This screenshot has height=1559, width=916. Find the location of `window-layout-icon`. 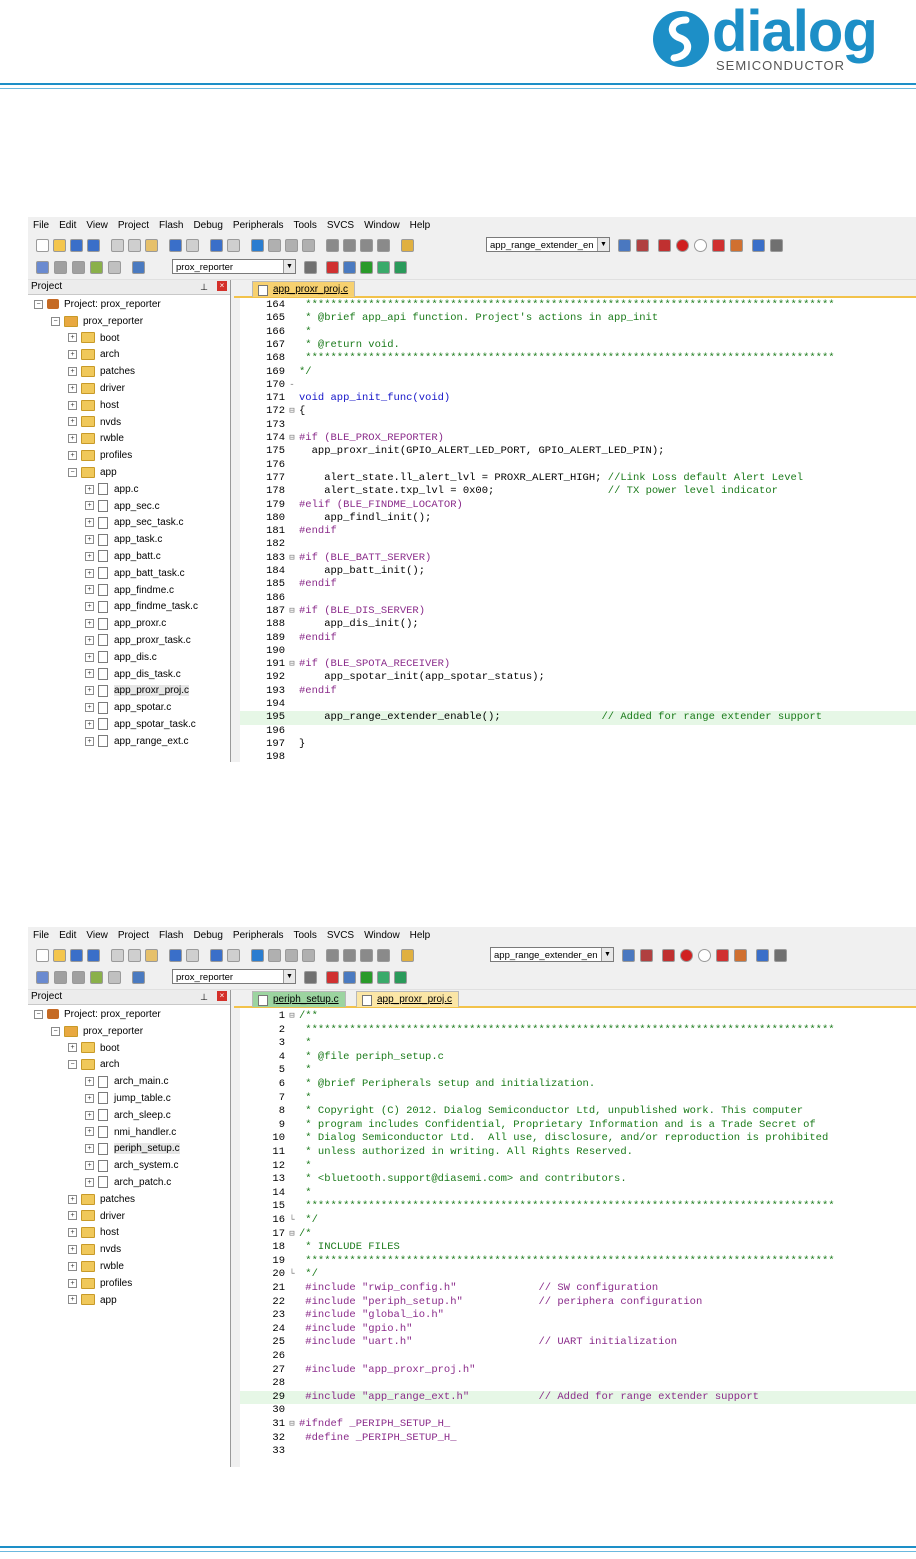

window-layout-icon is located at coordinates (762, 955).